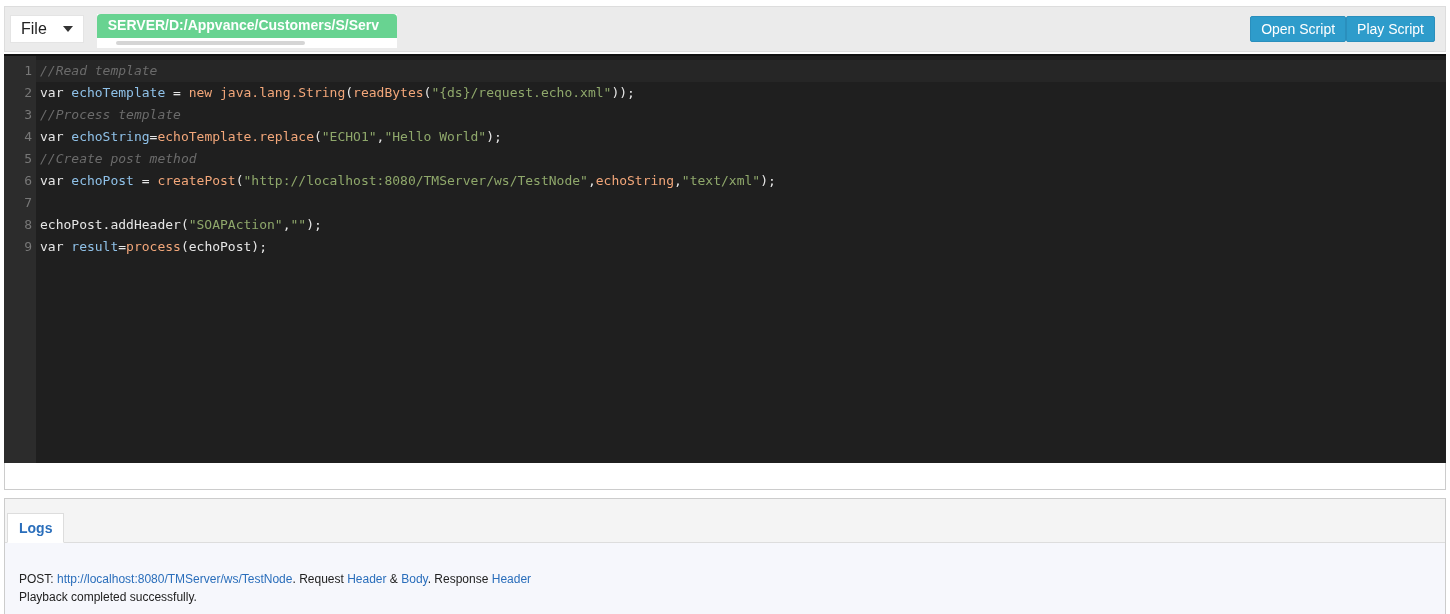  I want to click on line-number: 7, so click(28, 203).